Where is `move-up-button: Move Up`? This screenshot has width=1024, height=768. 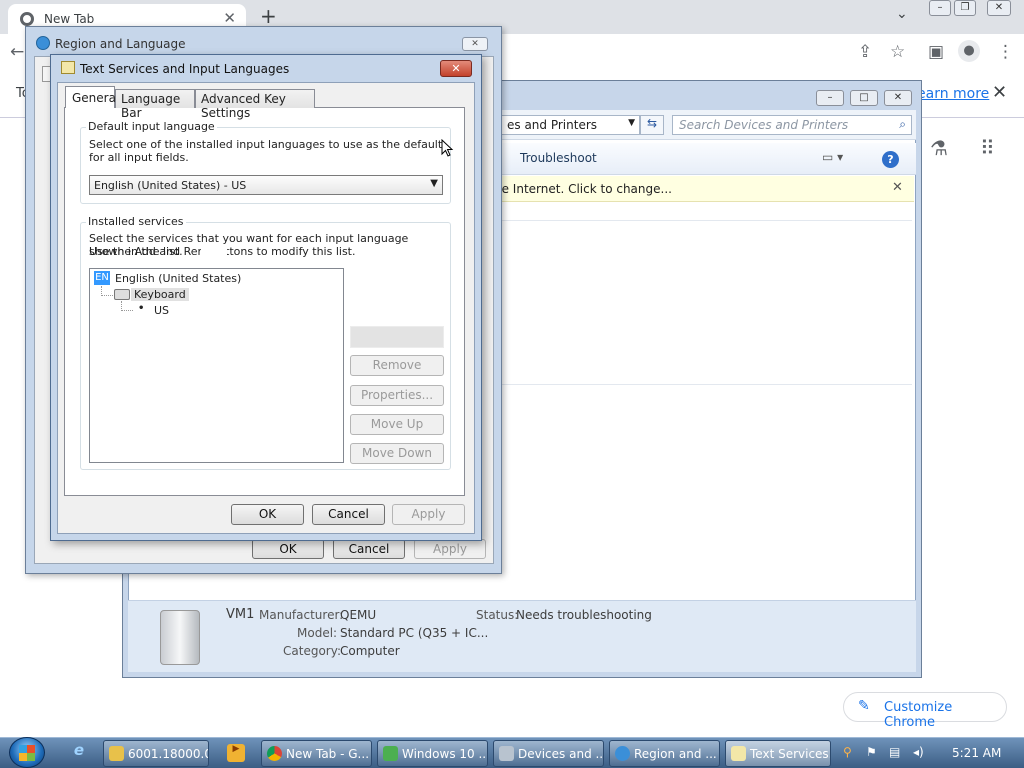 move-up-button: Move Up is located at coordinates (397, 424).